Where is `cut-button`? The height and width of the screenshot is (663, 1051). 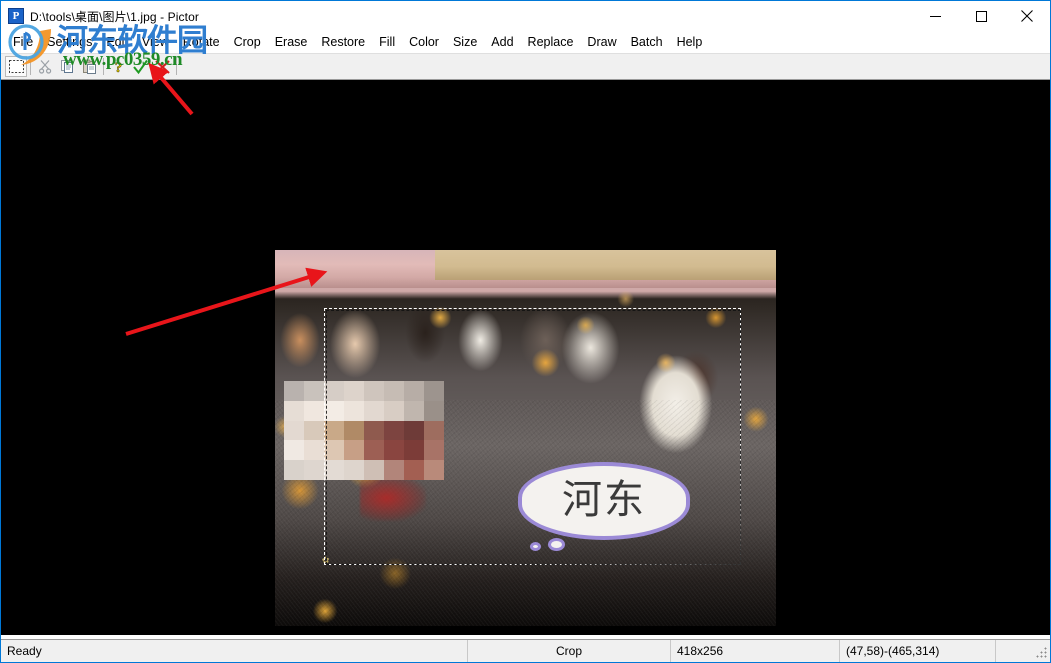 cut-button is located at coordinates (45, 66).